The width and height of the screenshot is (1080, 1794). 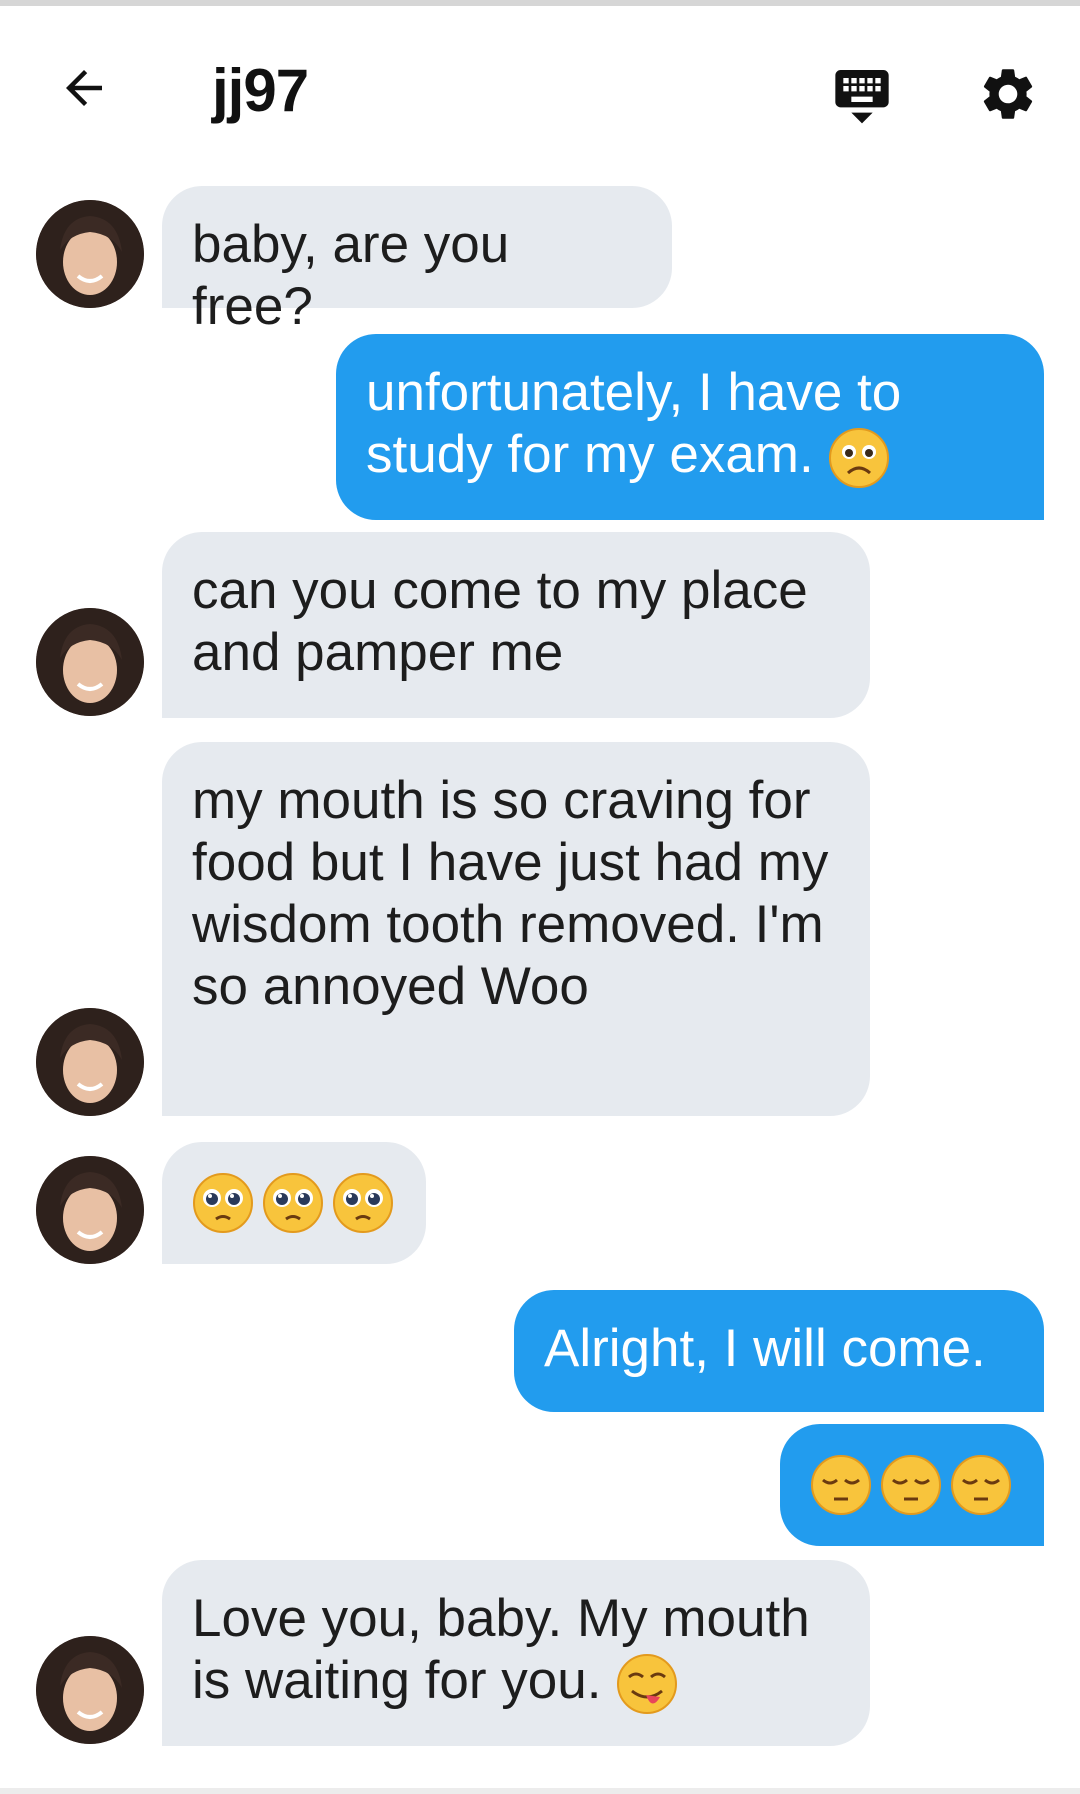 What do you see at coordinates (540, 91) in the screenshot?
I see `chat-header: jj97` at bounding box center [540, 91].